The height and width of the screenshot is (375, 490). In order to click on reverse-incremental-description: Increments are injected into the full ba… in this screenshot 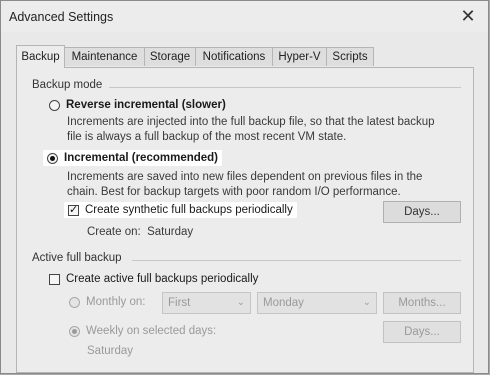, I will do `click(251, 130)`.